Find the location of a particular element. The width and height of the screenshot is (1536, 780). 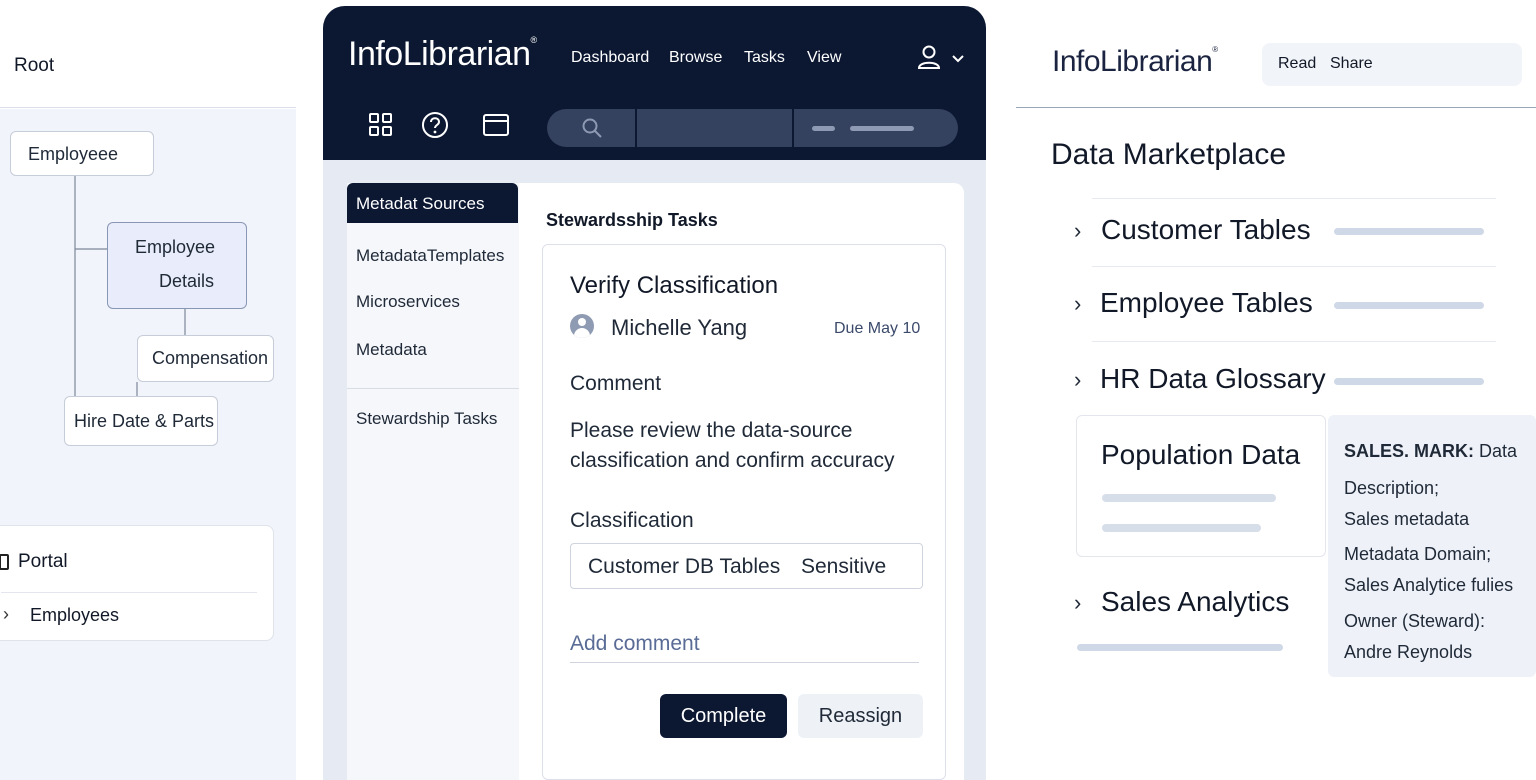

population-data-title: Population Data is located at coordinates (1201, 454).